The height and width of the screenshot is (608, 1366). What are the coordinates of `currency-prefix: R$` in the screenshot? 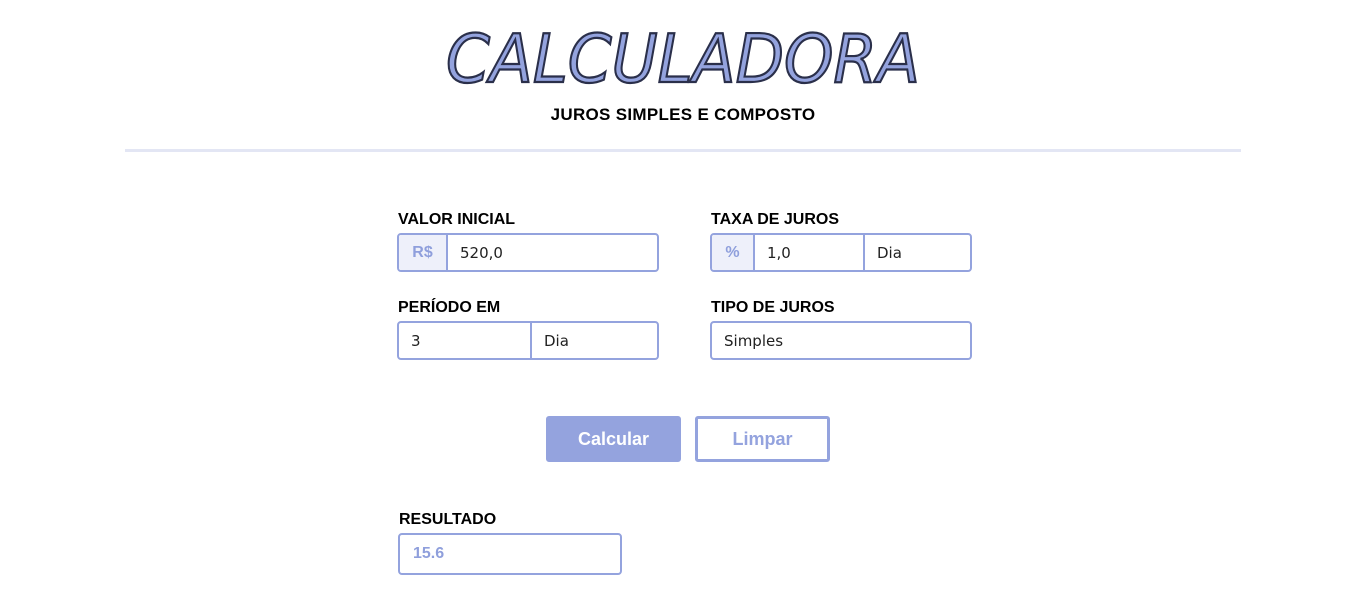 It's located at (422, 252).